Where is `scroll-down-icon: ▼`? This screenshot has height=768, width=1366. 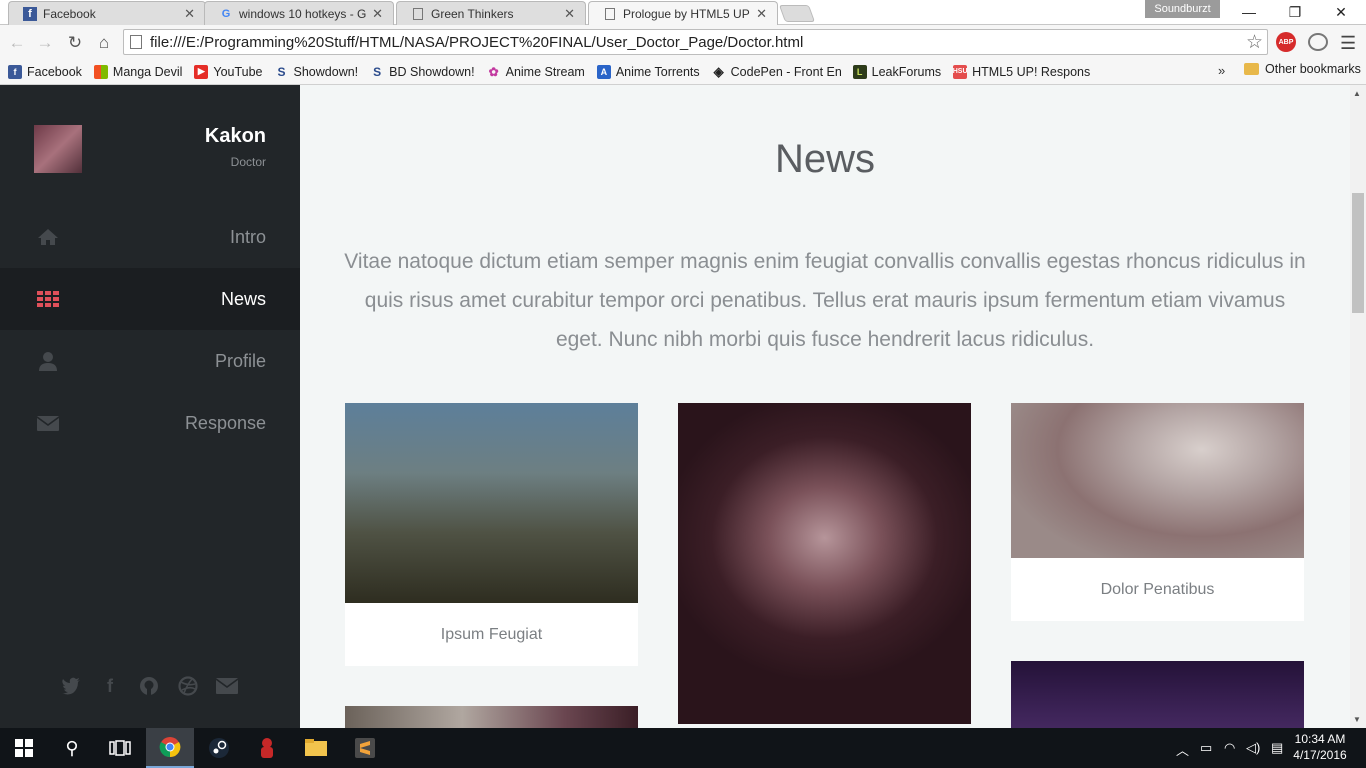 scroll-down-icon: ▼ is located at coordinates (1357, 719).